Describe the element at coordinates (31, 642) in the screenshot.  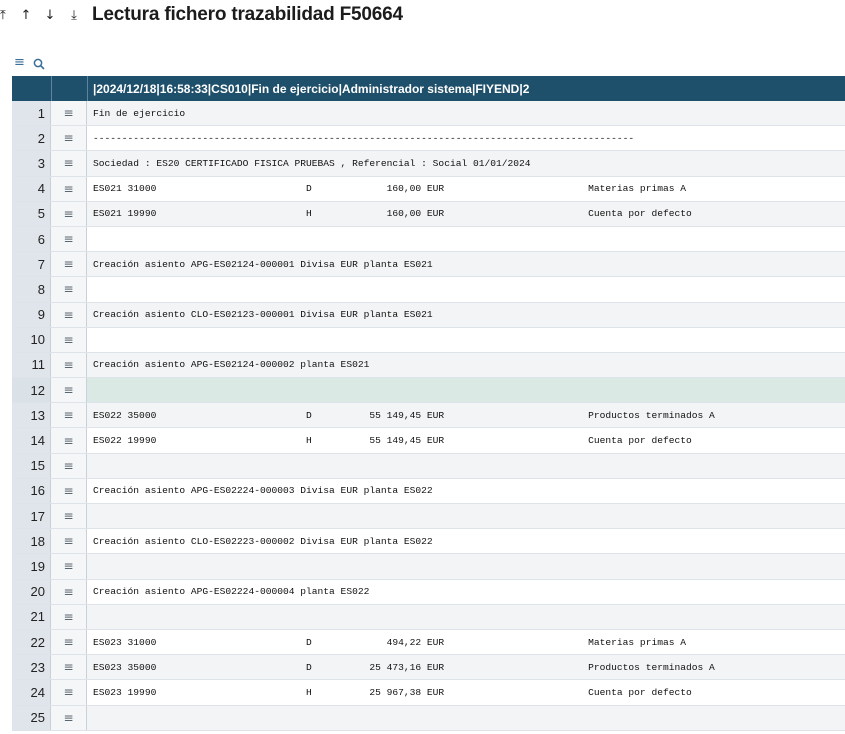
I see `row-number: 22` at that location.